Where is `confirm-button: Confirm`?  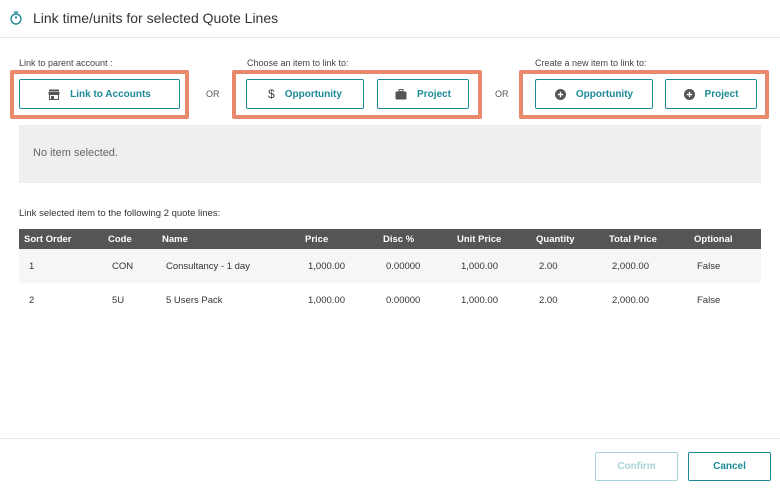
confirm-button: Confirm is located at coordinates (636, 466).